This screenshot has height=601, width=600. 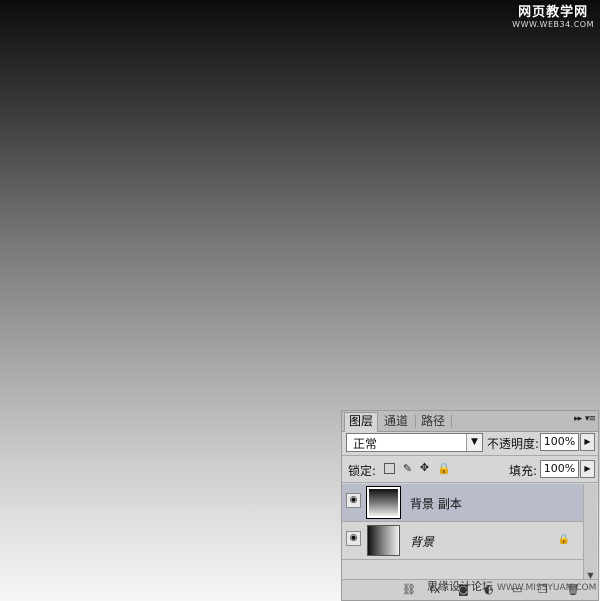 I want to click on tab-paths: 路径, so click(x=433, y=421).